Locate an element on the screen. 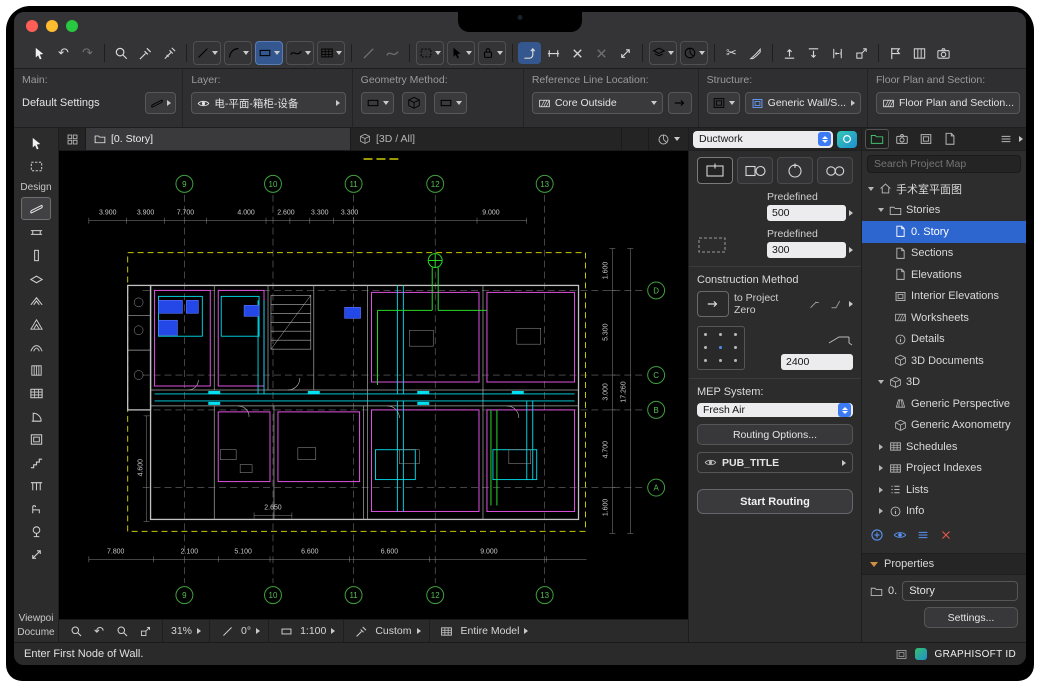  insulation-icon is located at coordinates (712, 246).